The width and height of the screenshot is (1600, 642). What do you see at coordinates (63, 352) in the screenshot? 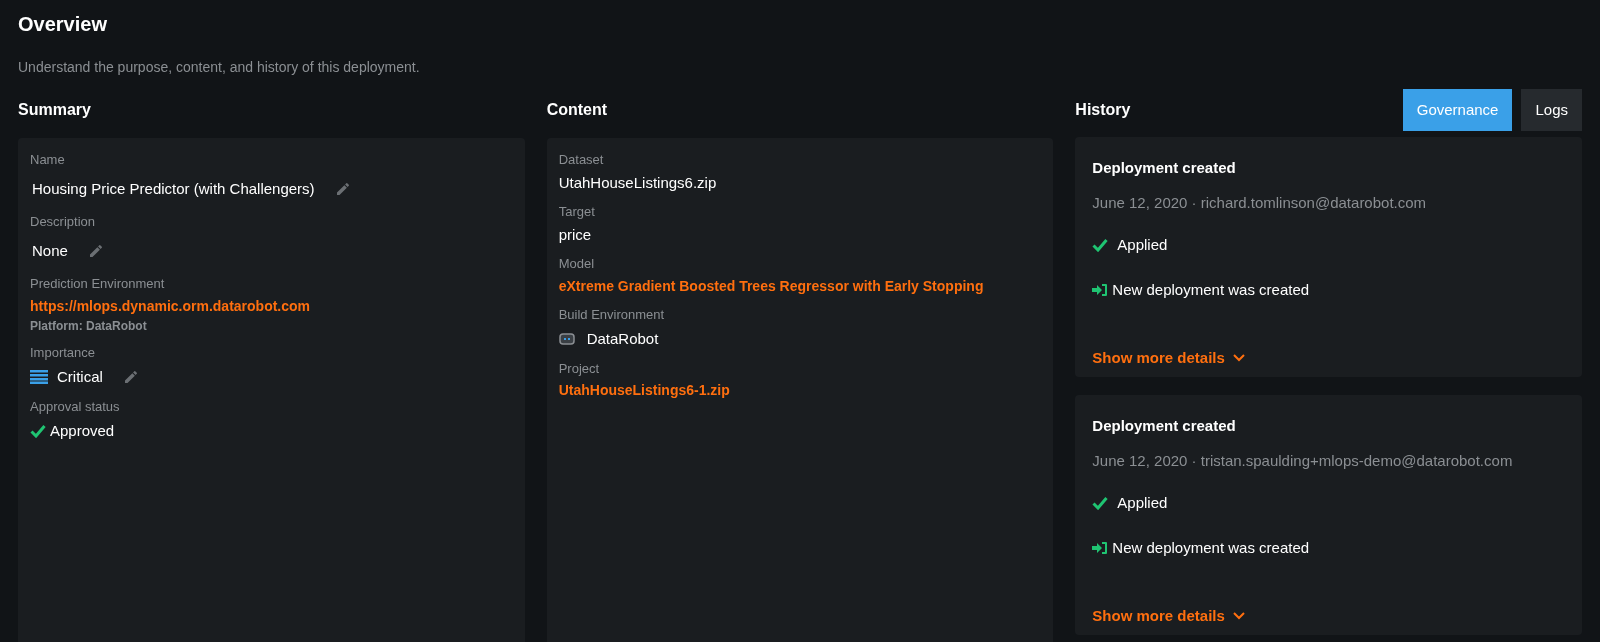
I see `field-label: Importance` at bounding box center [63, 352].